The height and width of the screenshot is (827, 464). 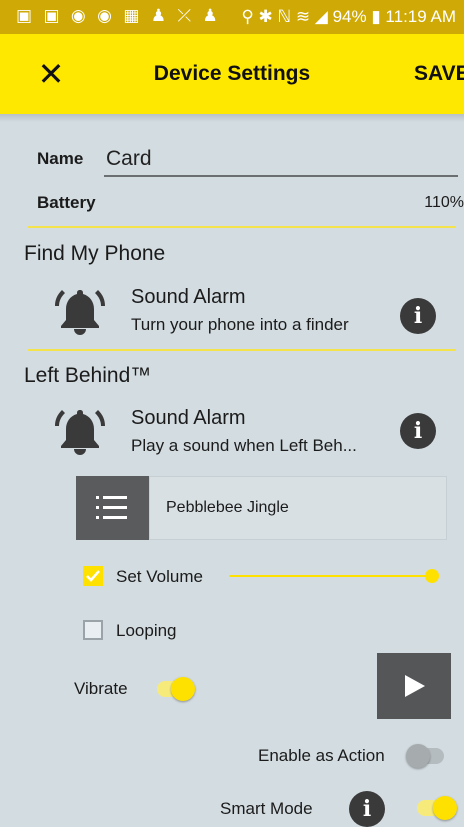 What do you see at coordinates (240, 324) in the screenshot?
I see `find-phone-alarm-subtitle: Turn your phone into a finder` at bounding box center [240, 324].